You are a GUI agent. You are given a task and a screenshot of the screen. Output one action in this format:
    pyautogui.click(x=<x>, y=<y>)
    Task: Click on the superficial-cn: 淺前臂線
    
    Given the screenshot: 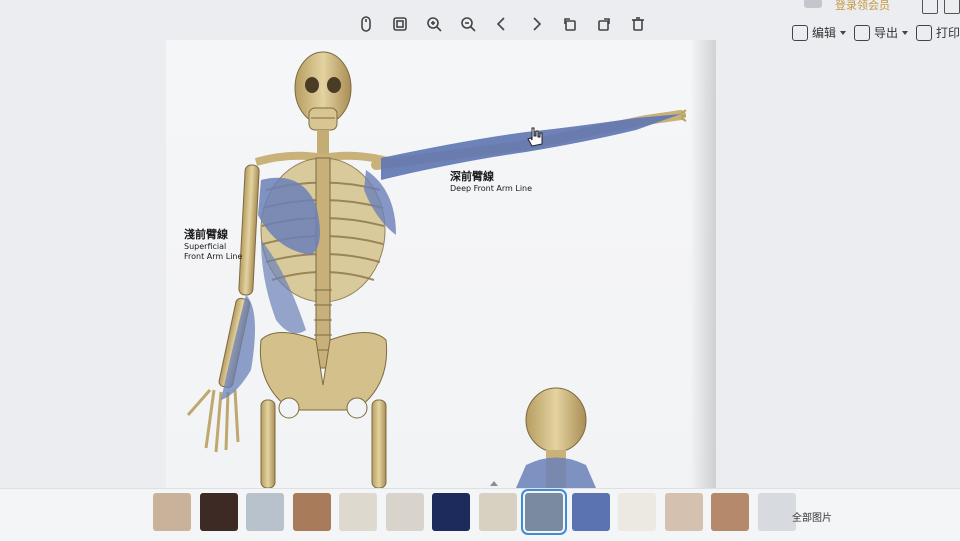 What is the action you would take?
    pyautogui.click(x=206, y=234)
    